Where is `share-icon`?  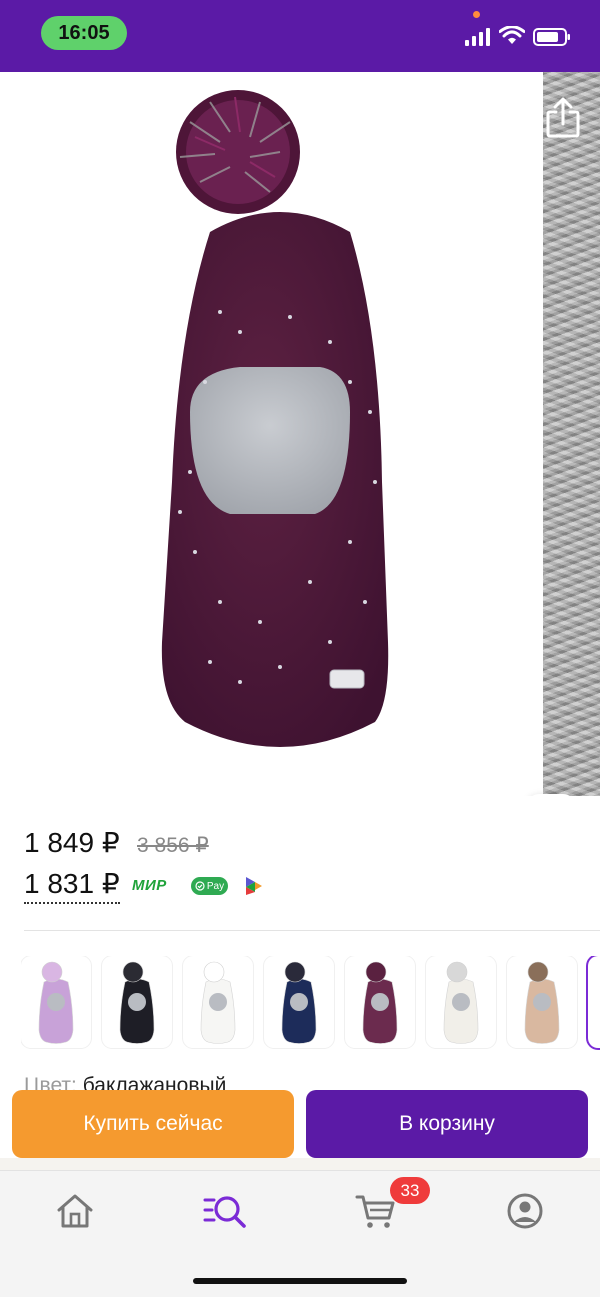
share-icon is located at coordinates (563, 117).